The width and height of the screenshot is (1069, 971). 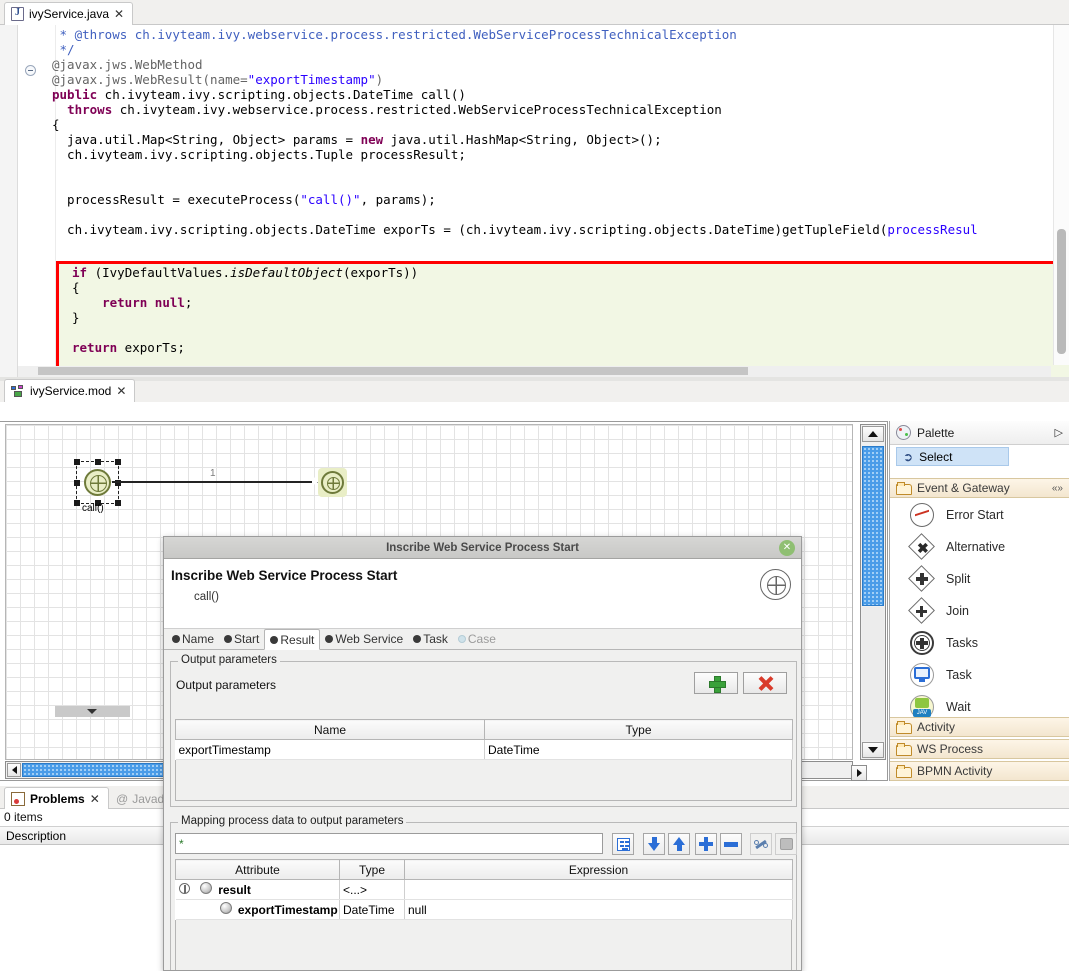 What do you see at coordinates (482, 548) in the screenshot?
I see `dialog-title-bar: Inscribe Web Service Process Start` at bounding box center [482, 548].